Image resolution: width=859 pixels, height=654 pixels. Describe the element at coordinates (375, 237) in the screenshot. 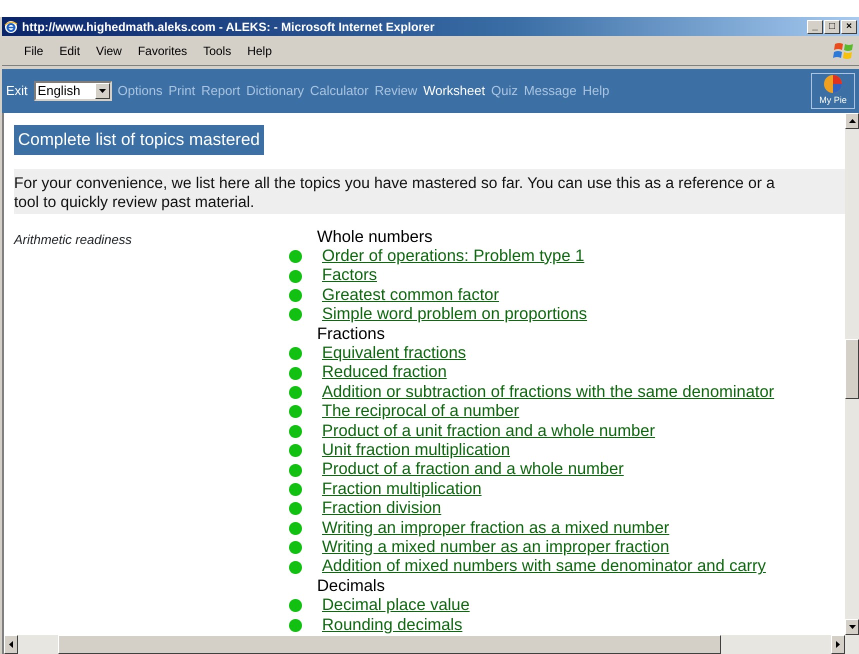

I see `group-title: Whole numbers` at that location.